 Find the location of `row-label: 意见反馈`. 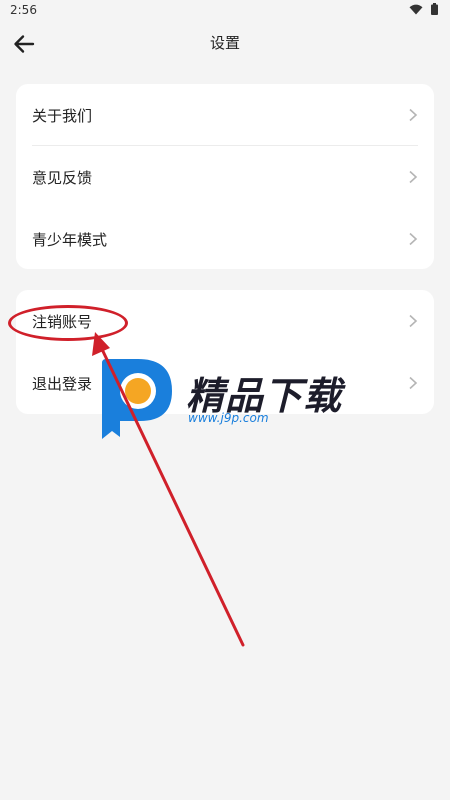

row-label: 意见反馈 is located at coordinates (62, 177).